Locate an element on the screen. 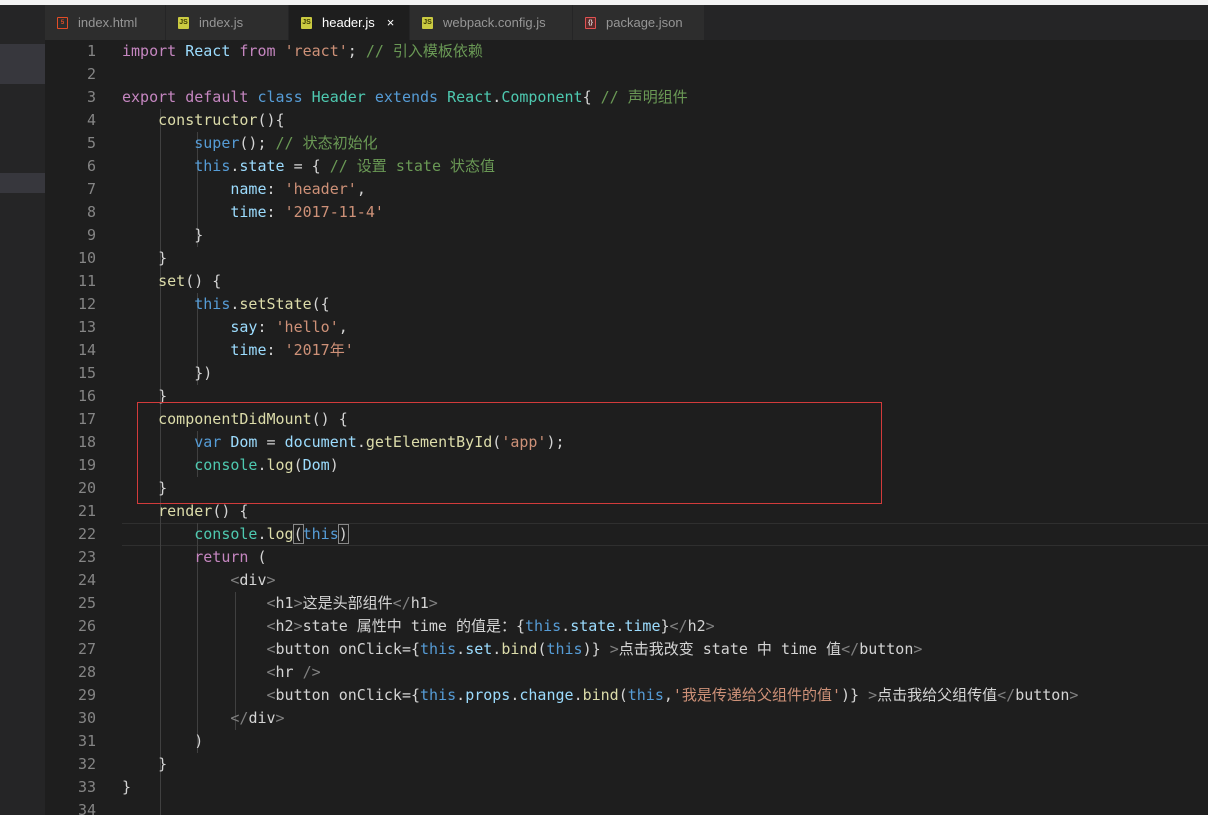 The width and height of the screenshot is (1208, 815). code-token: bind is located at coordinates (600, 695).